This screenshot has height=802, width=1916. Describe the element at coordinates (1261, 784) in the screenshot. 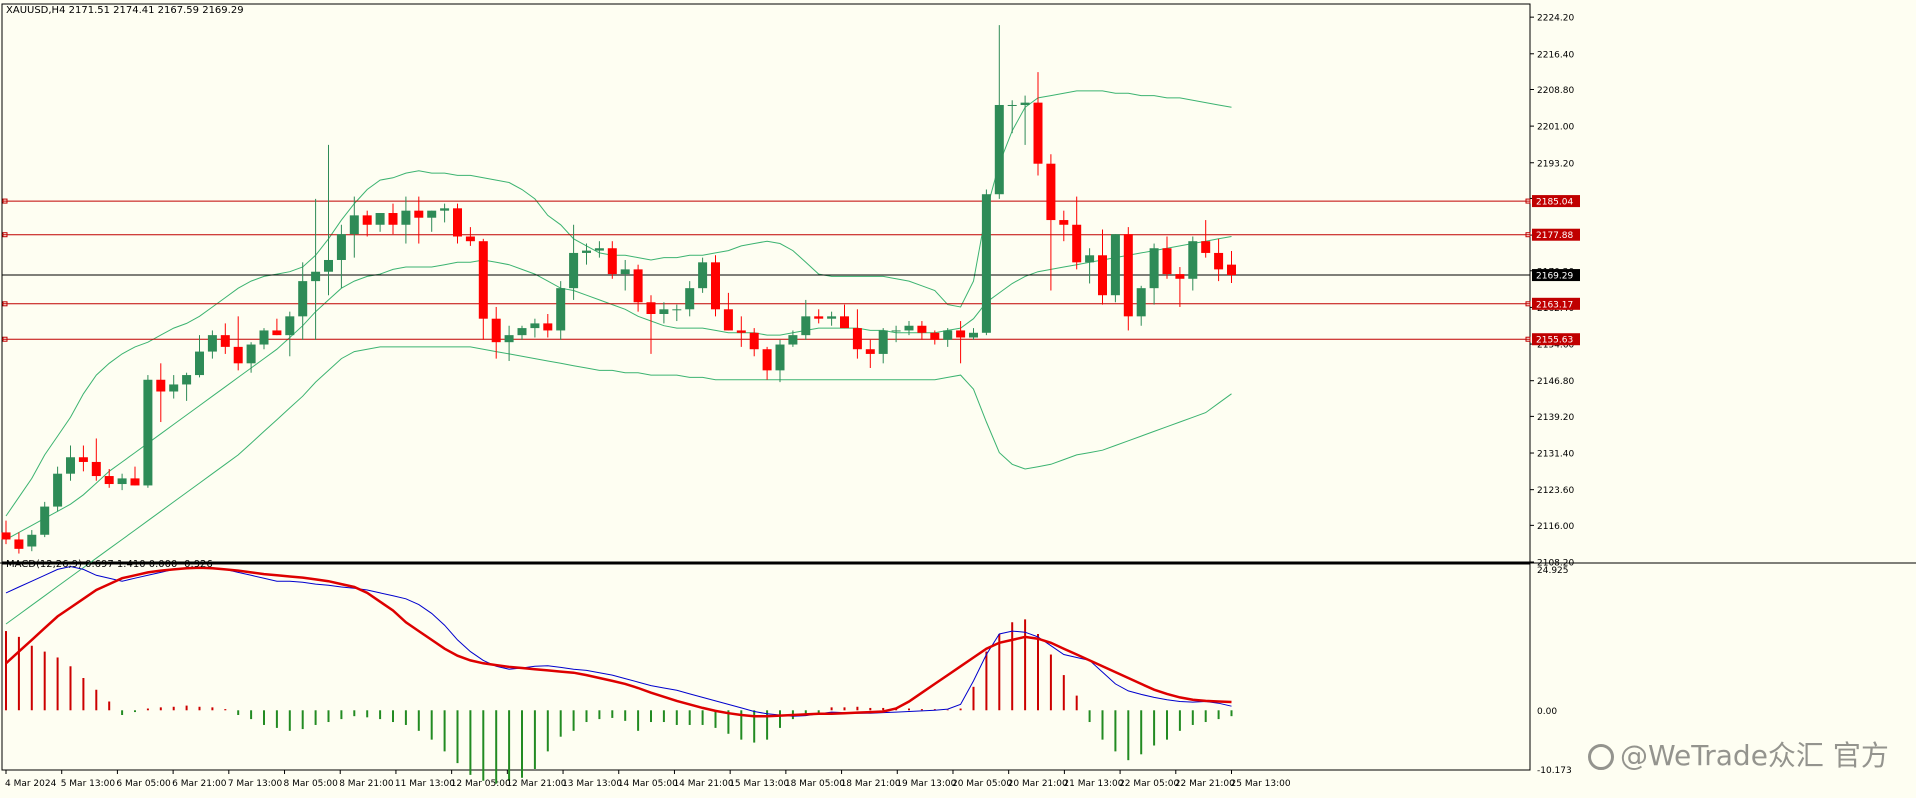

I see `time-axis-label: 25 Mar 13:00` at that location.